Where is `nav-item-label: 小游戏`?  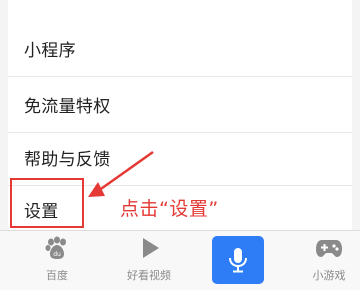 nav-item-label: 小游戏 is located at coordinates (329, 275).